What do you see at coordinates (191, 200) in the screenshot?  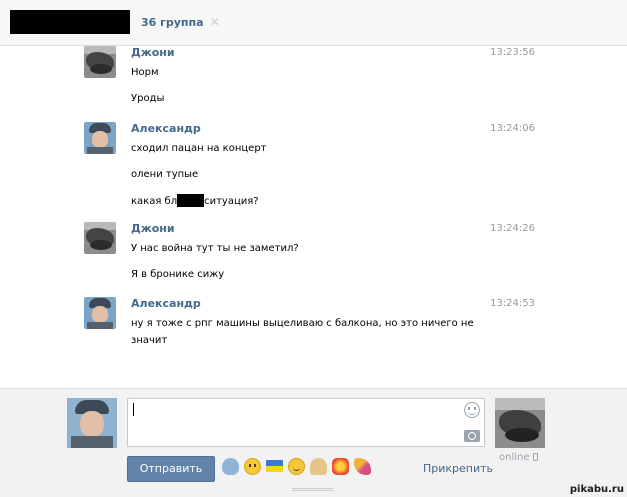 I see `redaction-box` at bounding box center [191, 200].